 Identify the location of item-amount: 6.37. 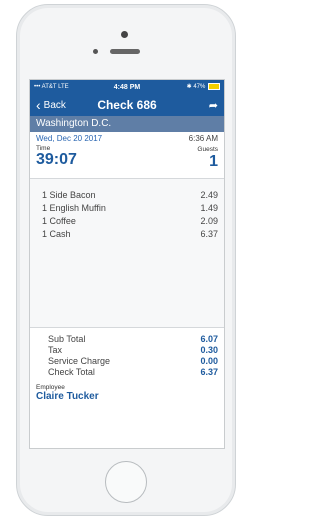
(209, 234).